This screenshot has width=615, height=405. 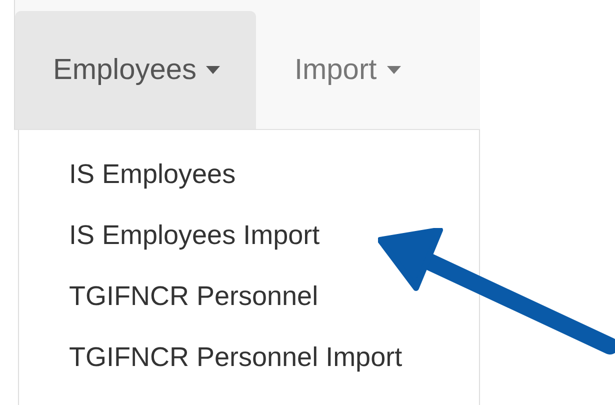 What do you see at coordinates (135, 70) in the screenshot?
I see `nav-tab: Employees` at bounding box center [135, 70].